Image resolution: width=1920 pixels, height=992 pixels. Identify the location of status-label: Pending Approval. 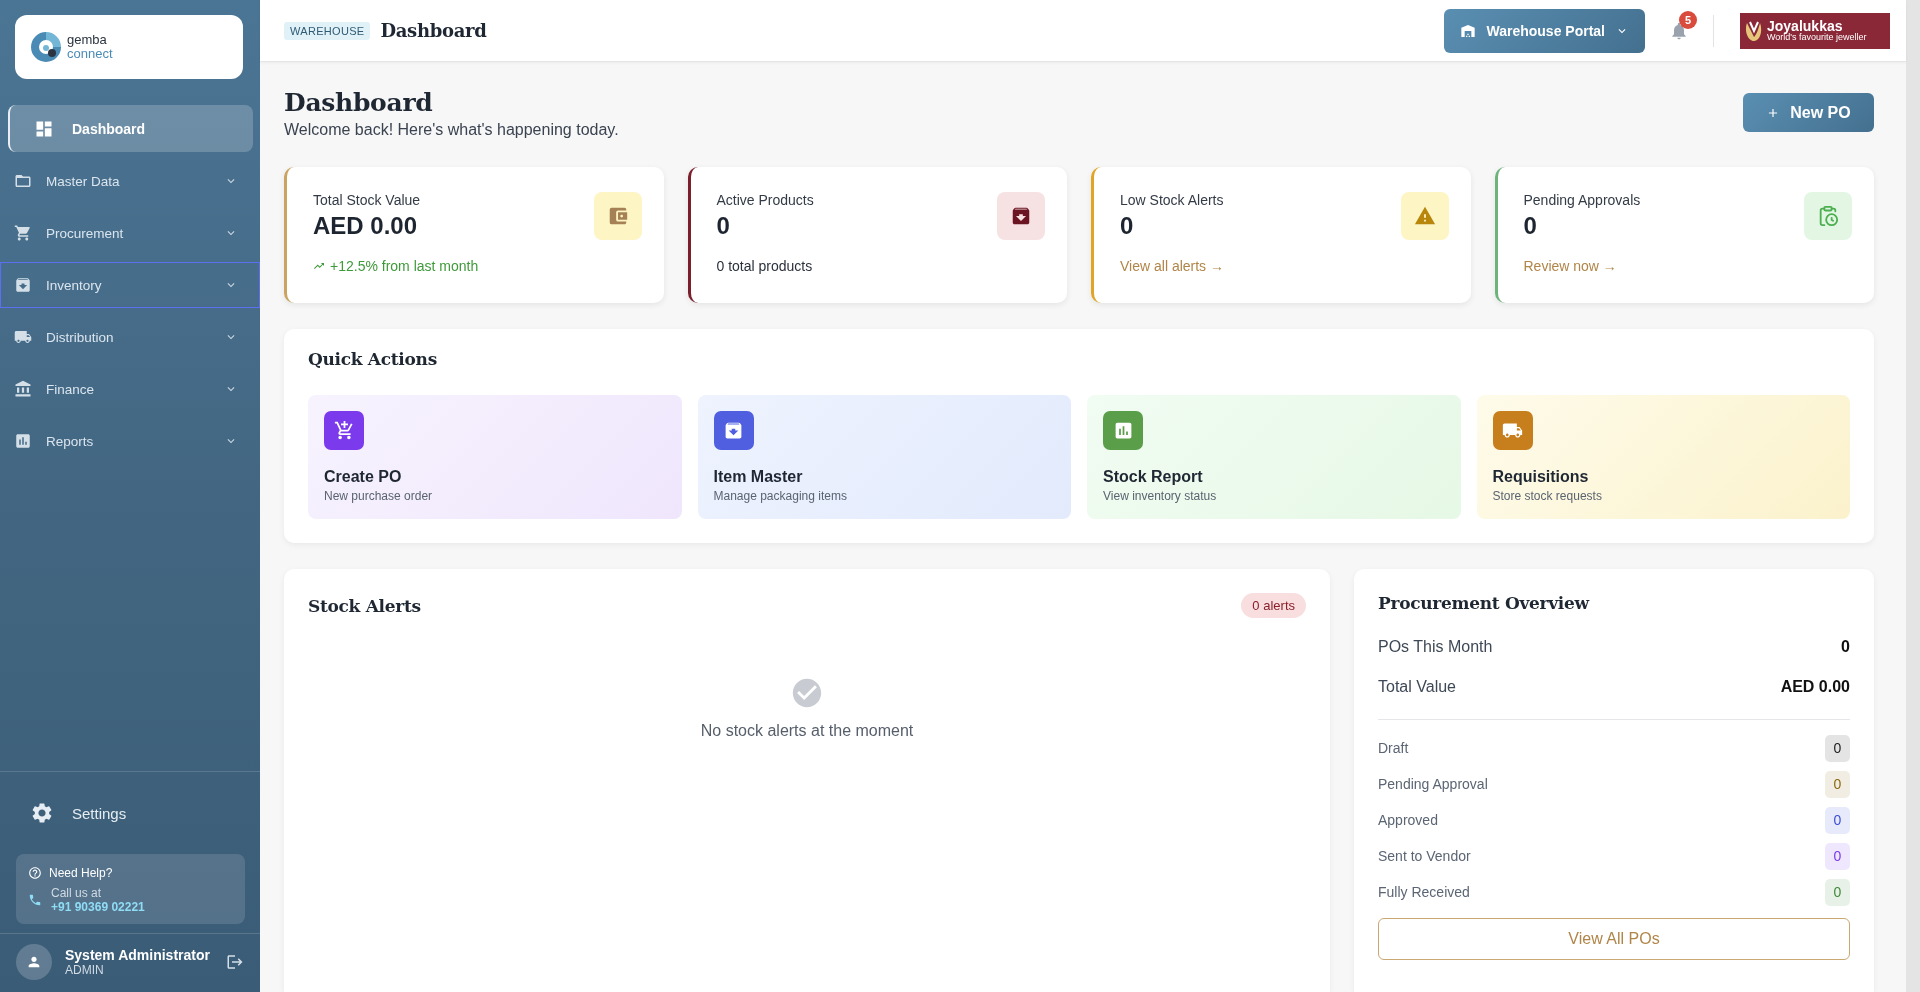
(1433, 784).